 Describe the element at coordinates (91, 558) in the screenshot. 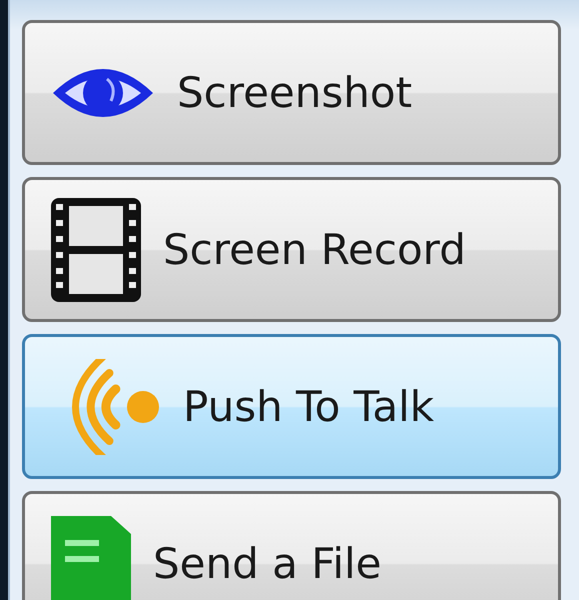

I see `document-icon` at that location.